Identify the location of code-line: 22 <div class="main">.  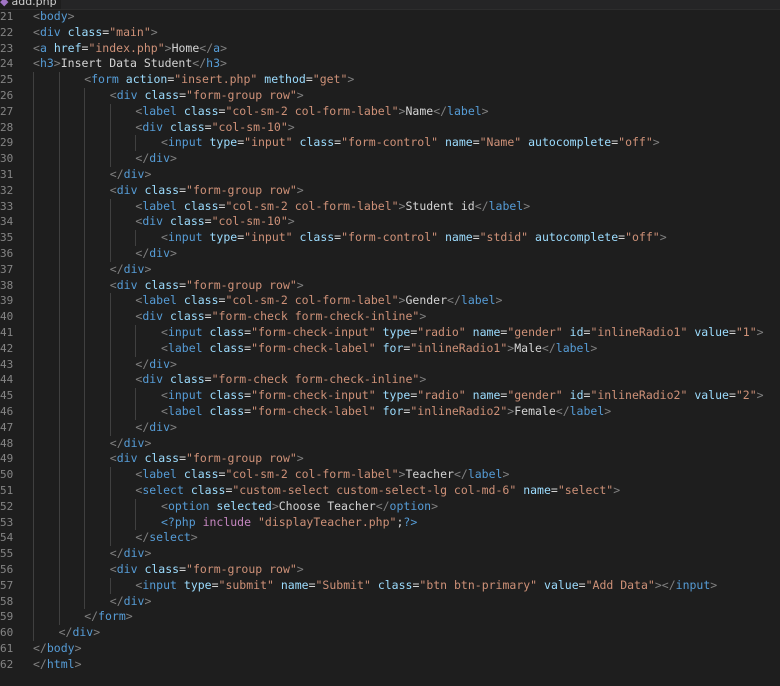
(390, 33).